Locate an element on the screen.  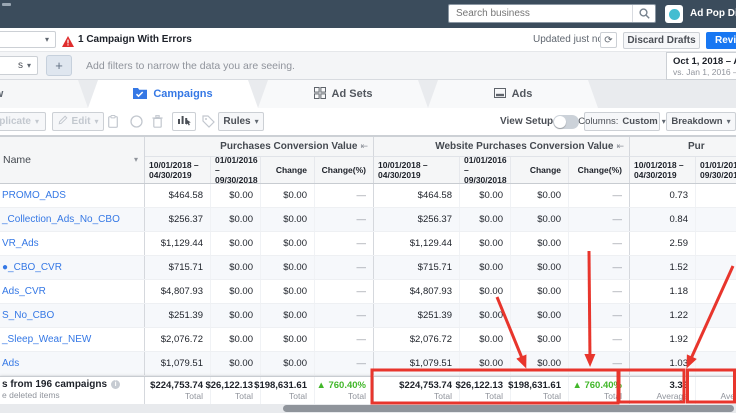
sort-caret-icon: ▾ is located at coordinates (139, 160).